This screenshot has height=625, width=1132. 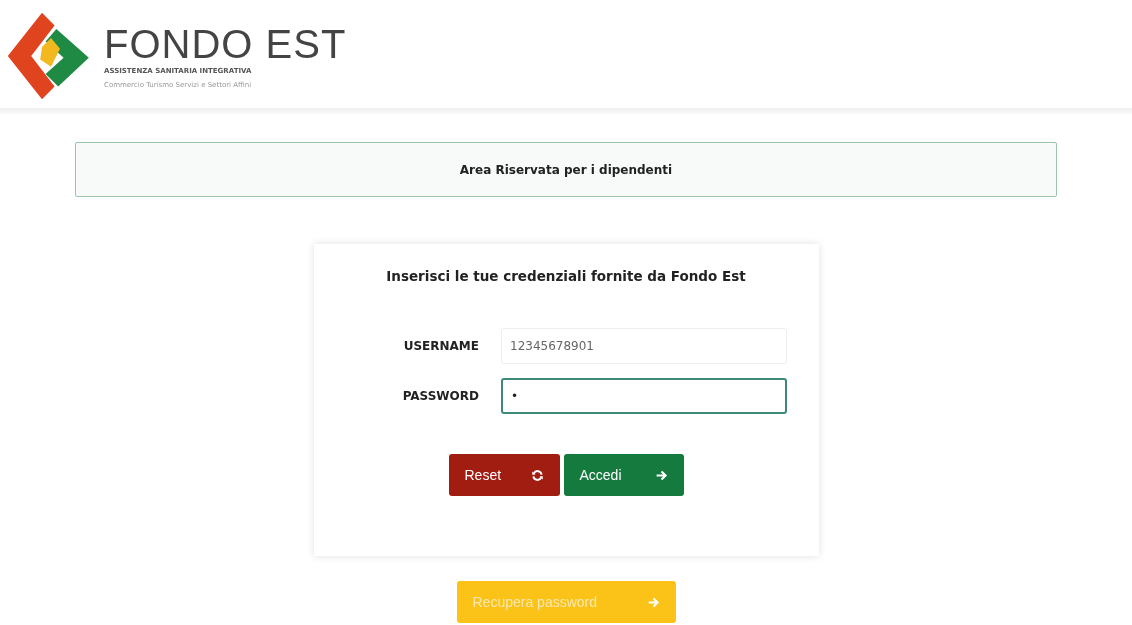 I want to click on input-field: •, so click(x=644, y=396).